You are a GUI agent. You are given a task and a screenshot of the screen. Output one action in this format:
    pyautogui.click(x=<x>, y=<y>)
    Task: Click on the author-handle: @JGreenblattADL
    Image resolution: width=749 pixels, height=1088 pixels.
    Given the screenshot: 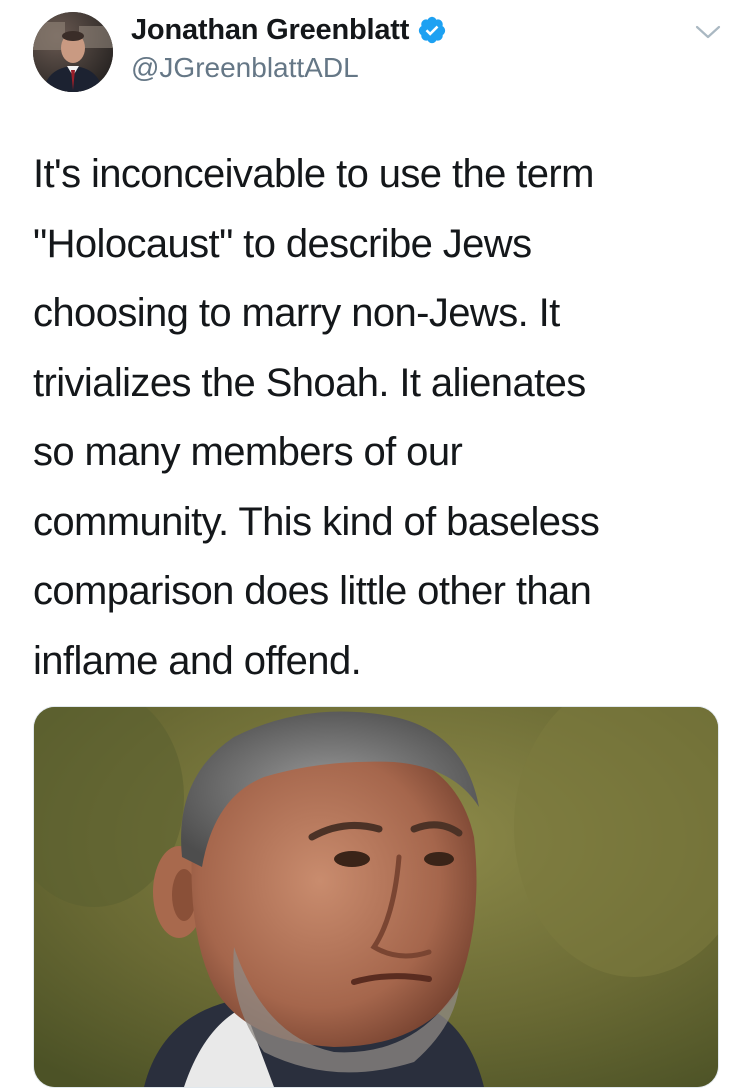 What is the action you would take?
    pyautogui.click(x=289, y=68)
    